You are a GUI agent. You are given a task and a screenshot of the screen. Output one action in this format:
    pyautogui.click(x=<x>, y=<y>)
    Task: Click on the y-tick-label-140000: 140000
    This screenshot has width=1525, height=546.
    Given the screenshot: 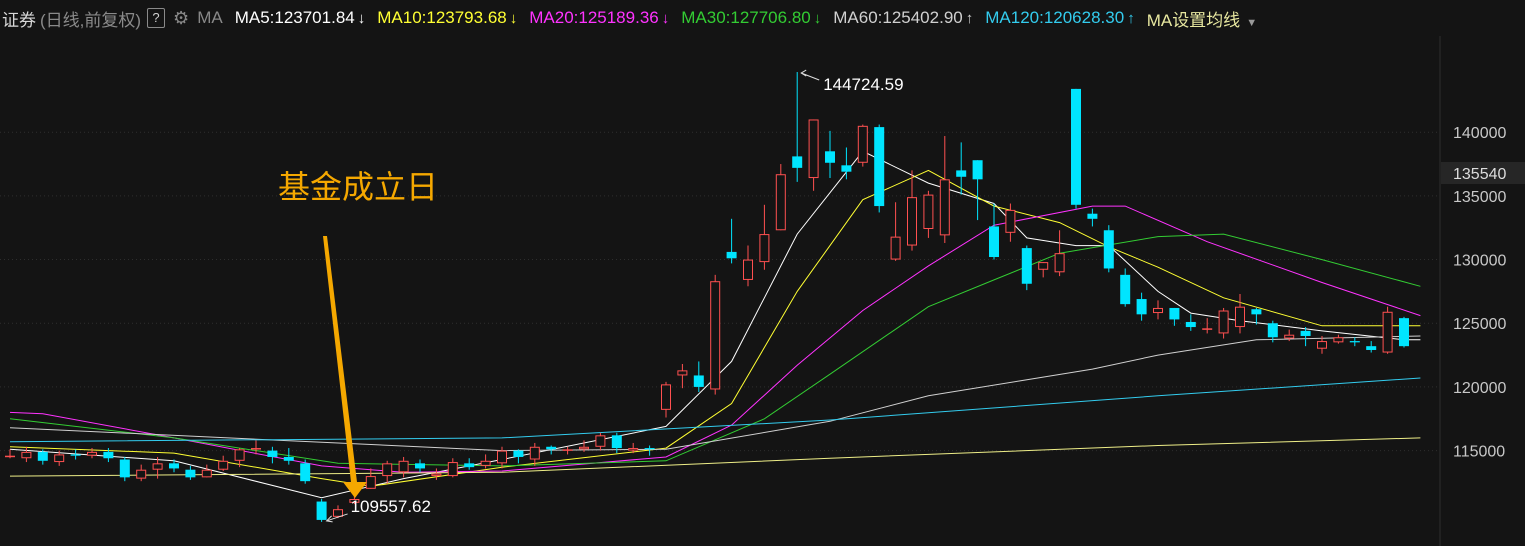 What is the action you would take?
    pyautogui.click(x=1479, y=133)
    